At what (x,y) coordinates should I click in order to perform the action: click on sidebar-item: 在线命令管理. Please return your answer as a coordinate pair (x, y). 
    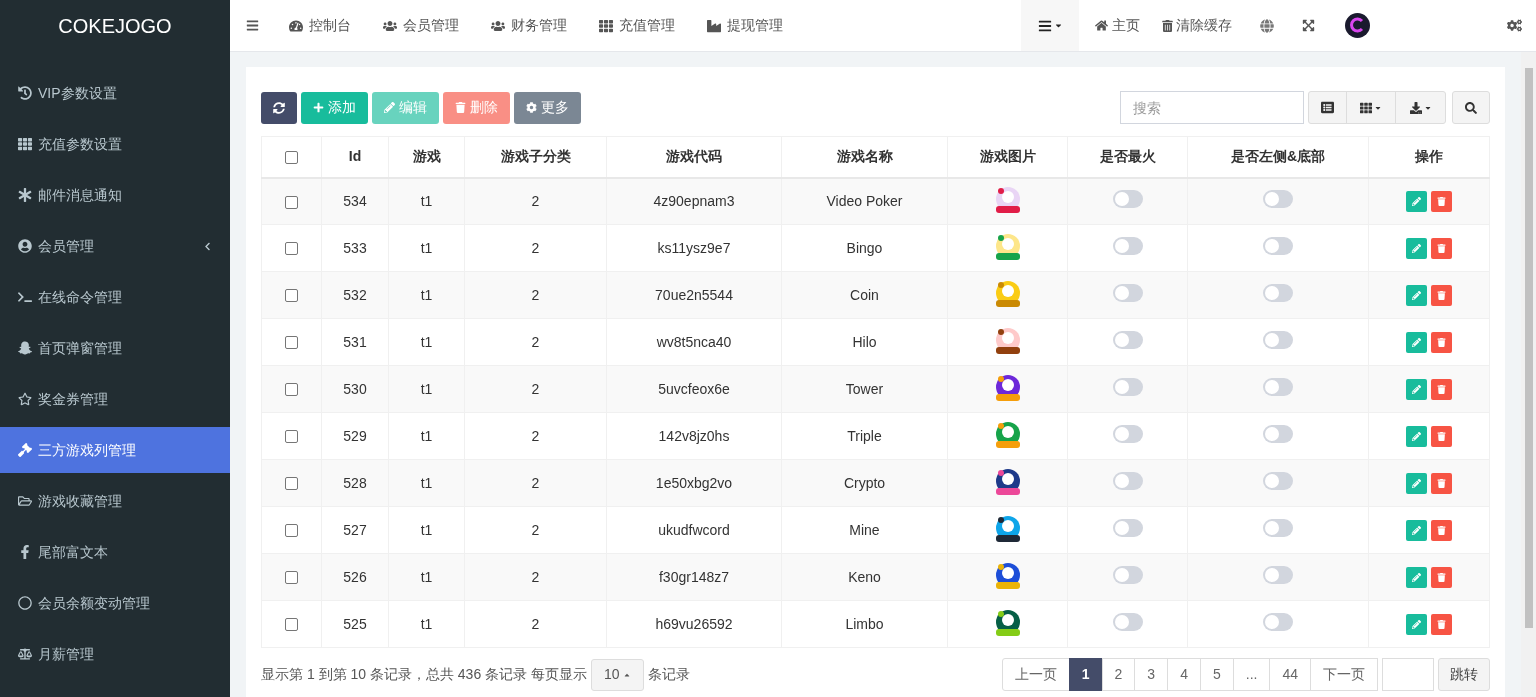
    Looking at the image, I should click on (115, 297).